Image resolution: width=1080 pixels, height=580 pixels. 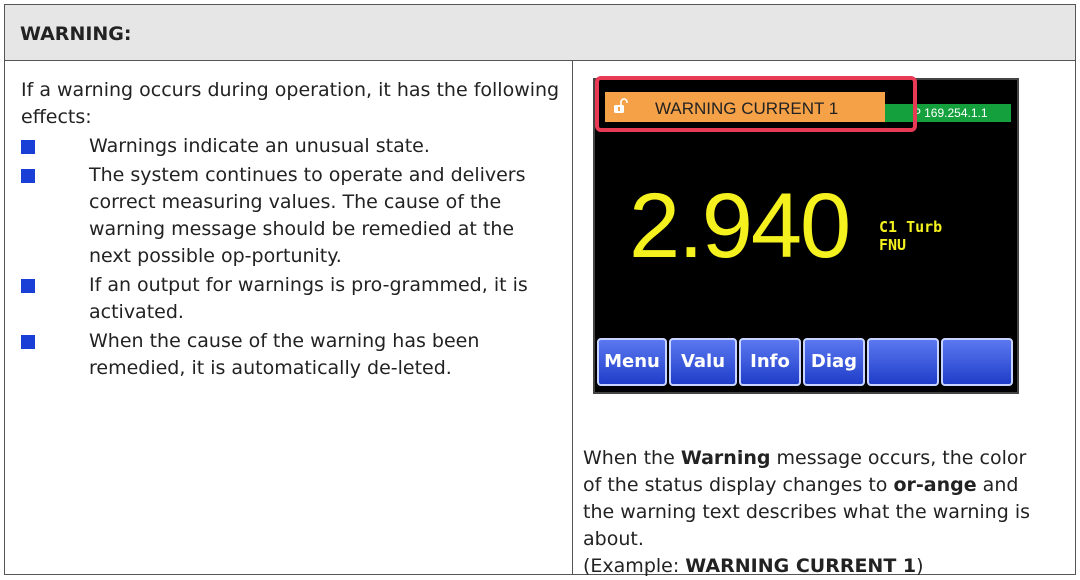 I want to click on caption-bold: or-ange, so click(x=935, y=485).